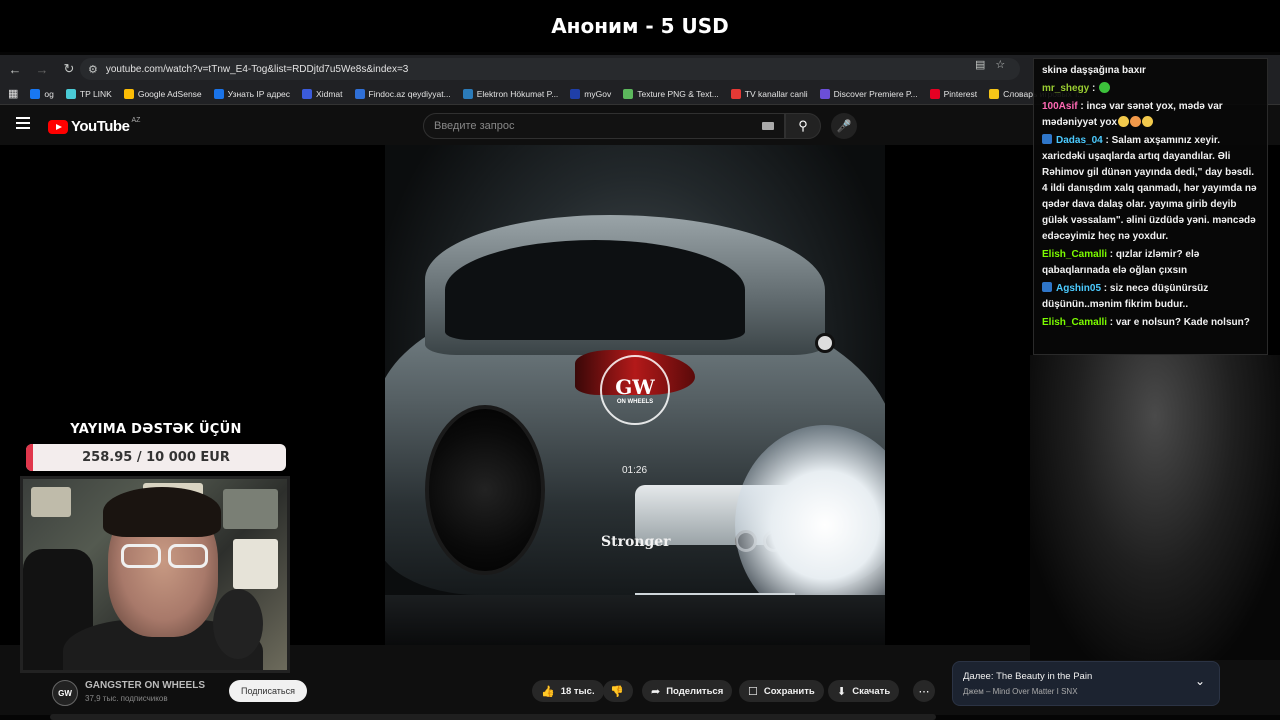  I want to click on bmw-badge, so click(825, 343).